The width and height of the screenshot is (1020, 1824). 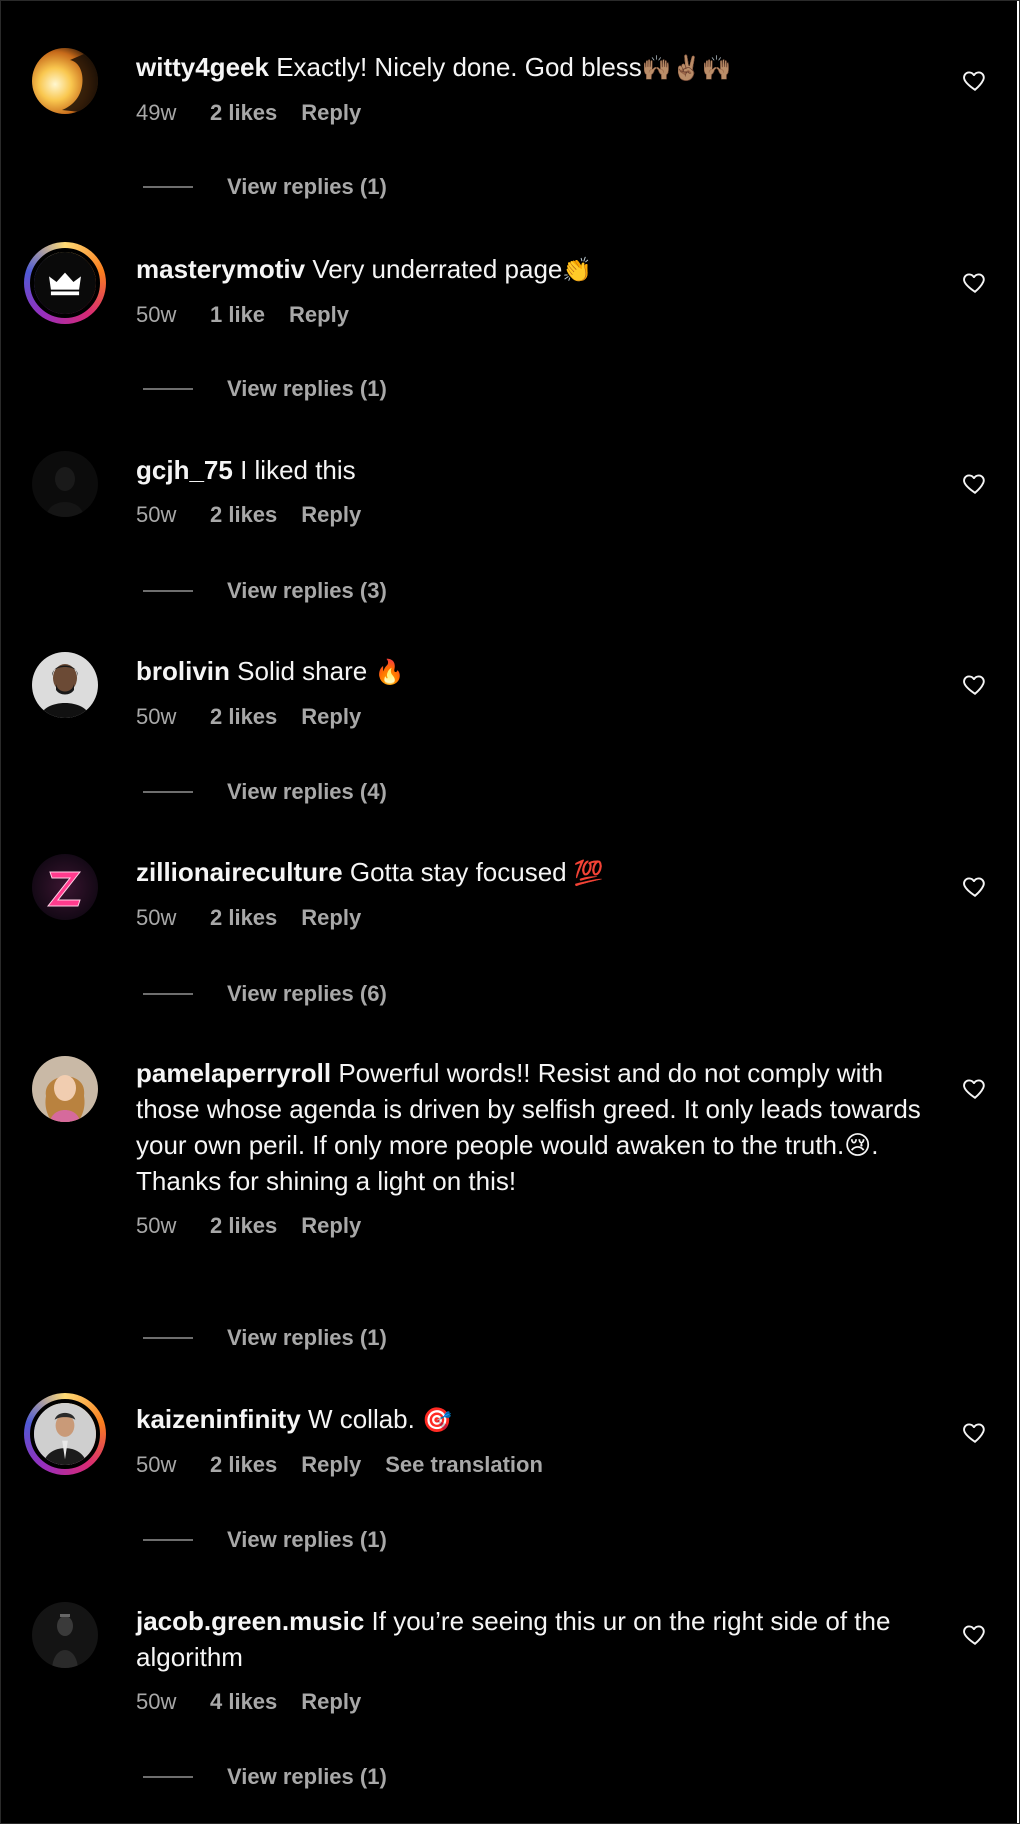 What do you see at coordinates (65, 484) in the screenshot?
I see `dark-avatar-icon` at bounding box center [65, 484].